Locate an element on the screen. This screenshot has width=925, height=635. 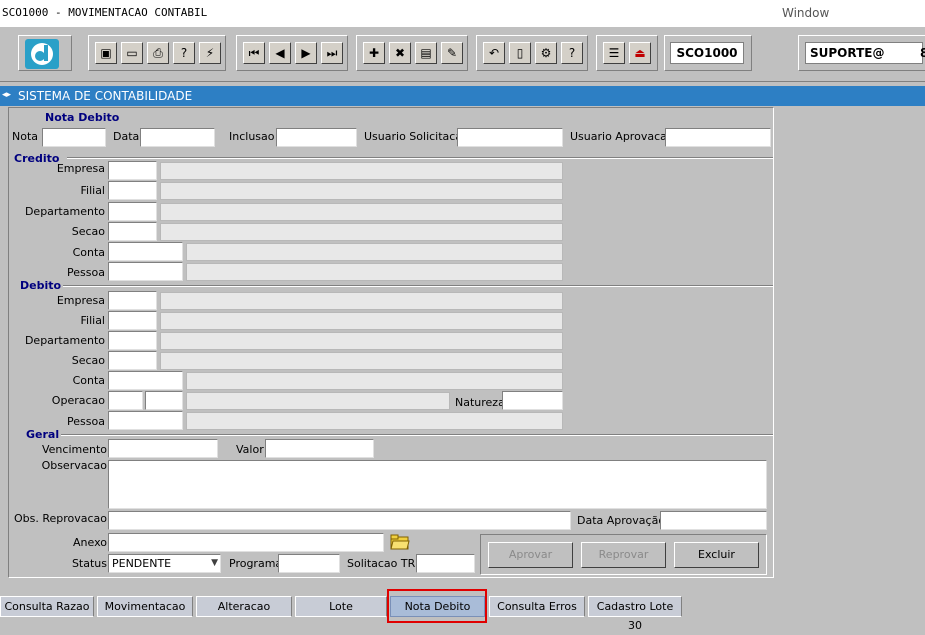
debito-conta-desc is located at coordinates (374, 381).